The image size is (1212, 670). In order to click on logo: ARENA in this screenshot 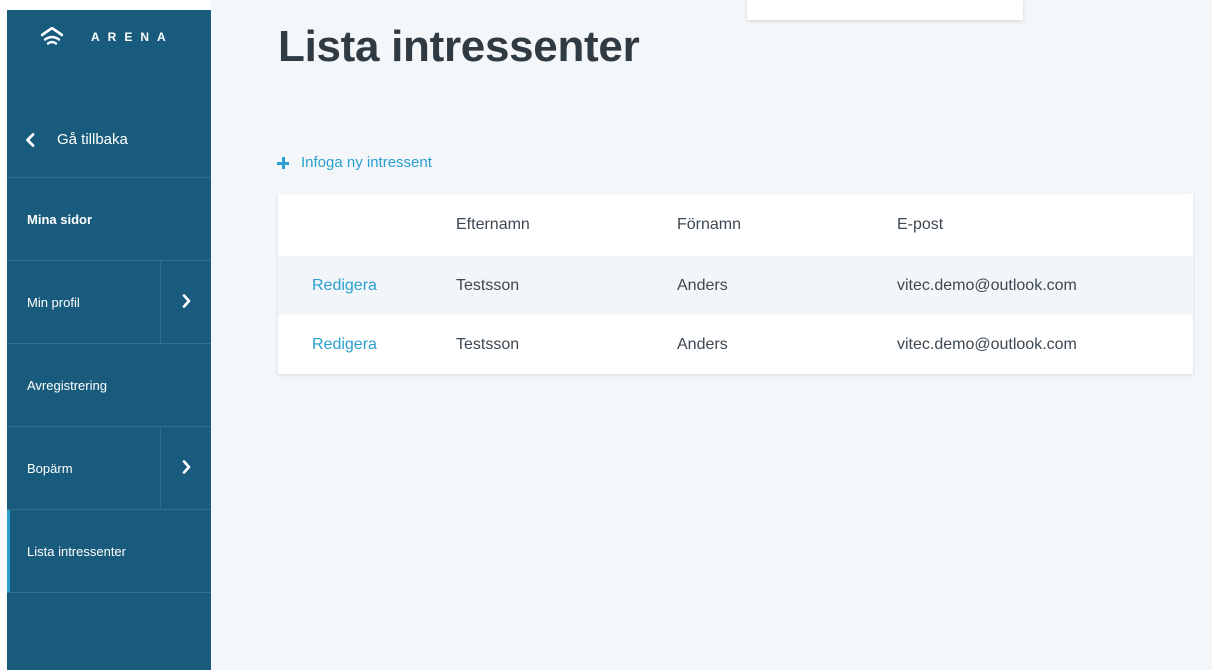, I will do `click(107, 37)`.